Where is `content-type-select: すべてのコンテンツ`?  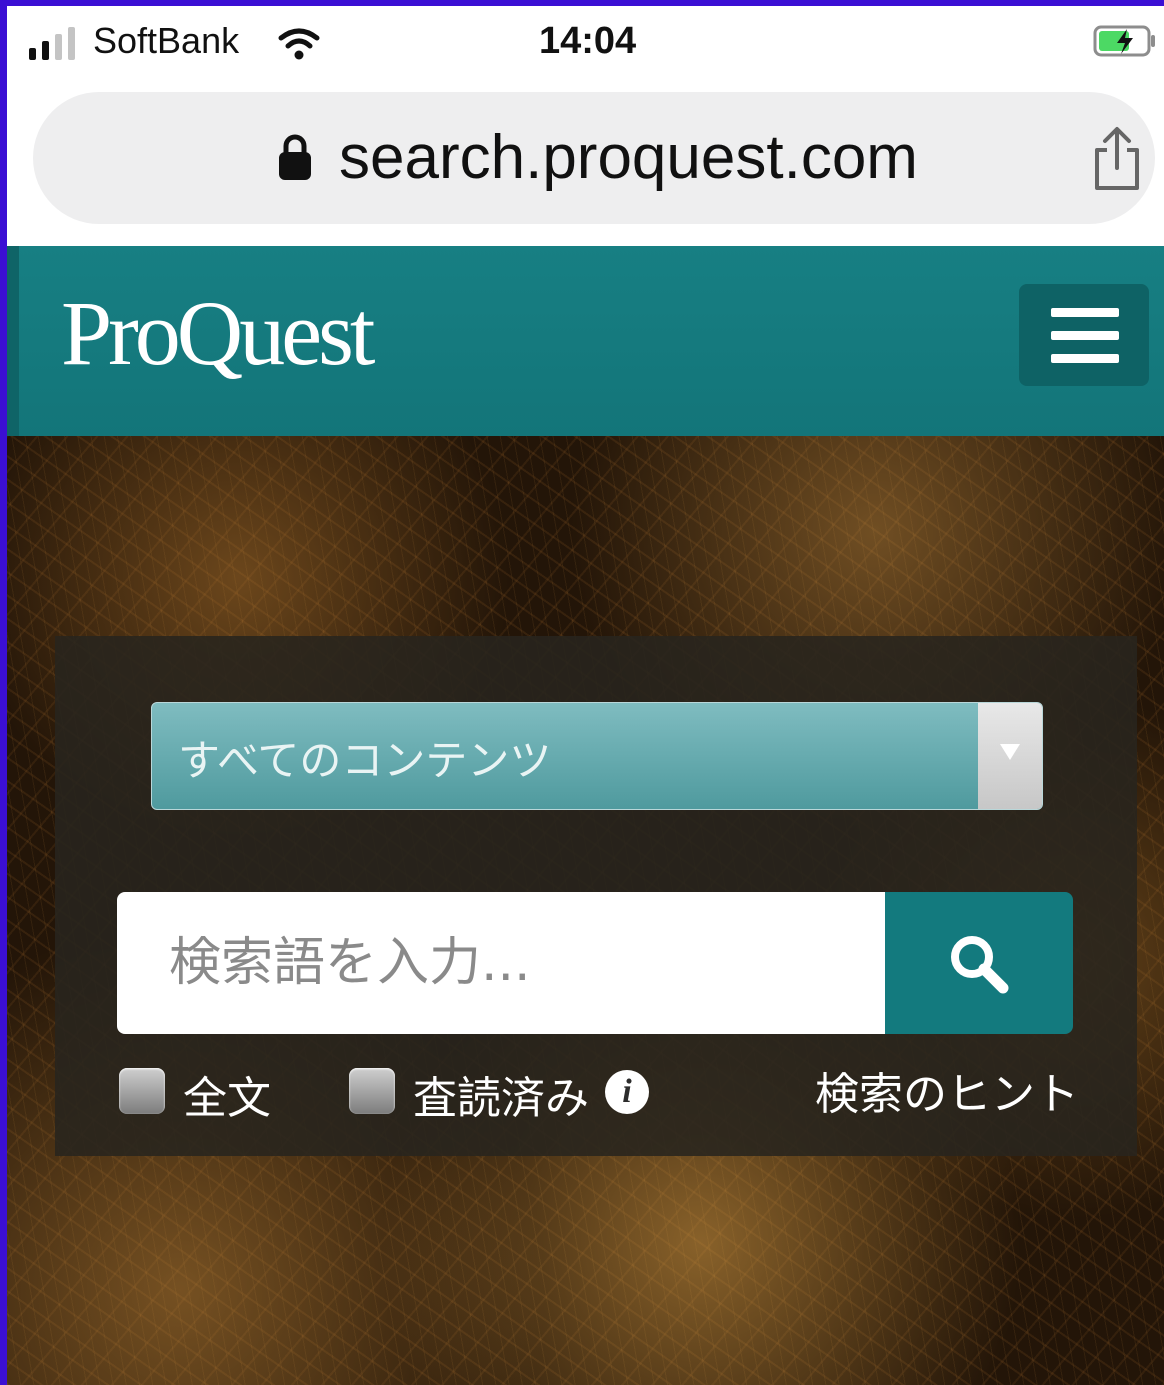 content-type-select: すべてのコンテンツ is located at coordinates (597, 756).